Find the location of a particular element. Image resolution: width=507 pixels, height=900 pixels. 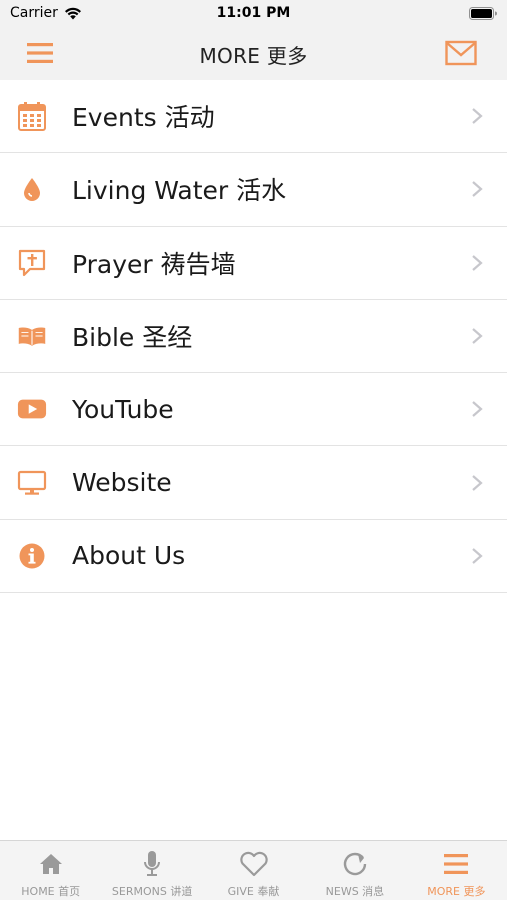

navigation-bar: MORE 更多 is located at coordinates (253, 54).